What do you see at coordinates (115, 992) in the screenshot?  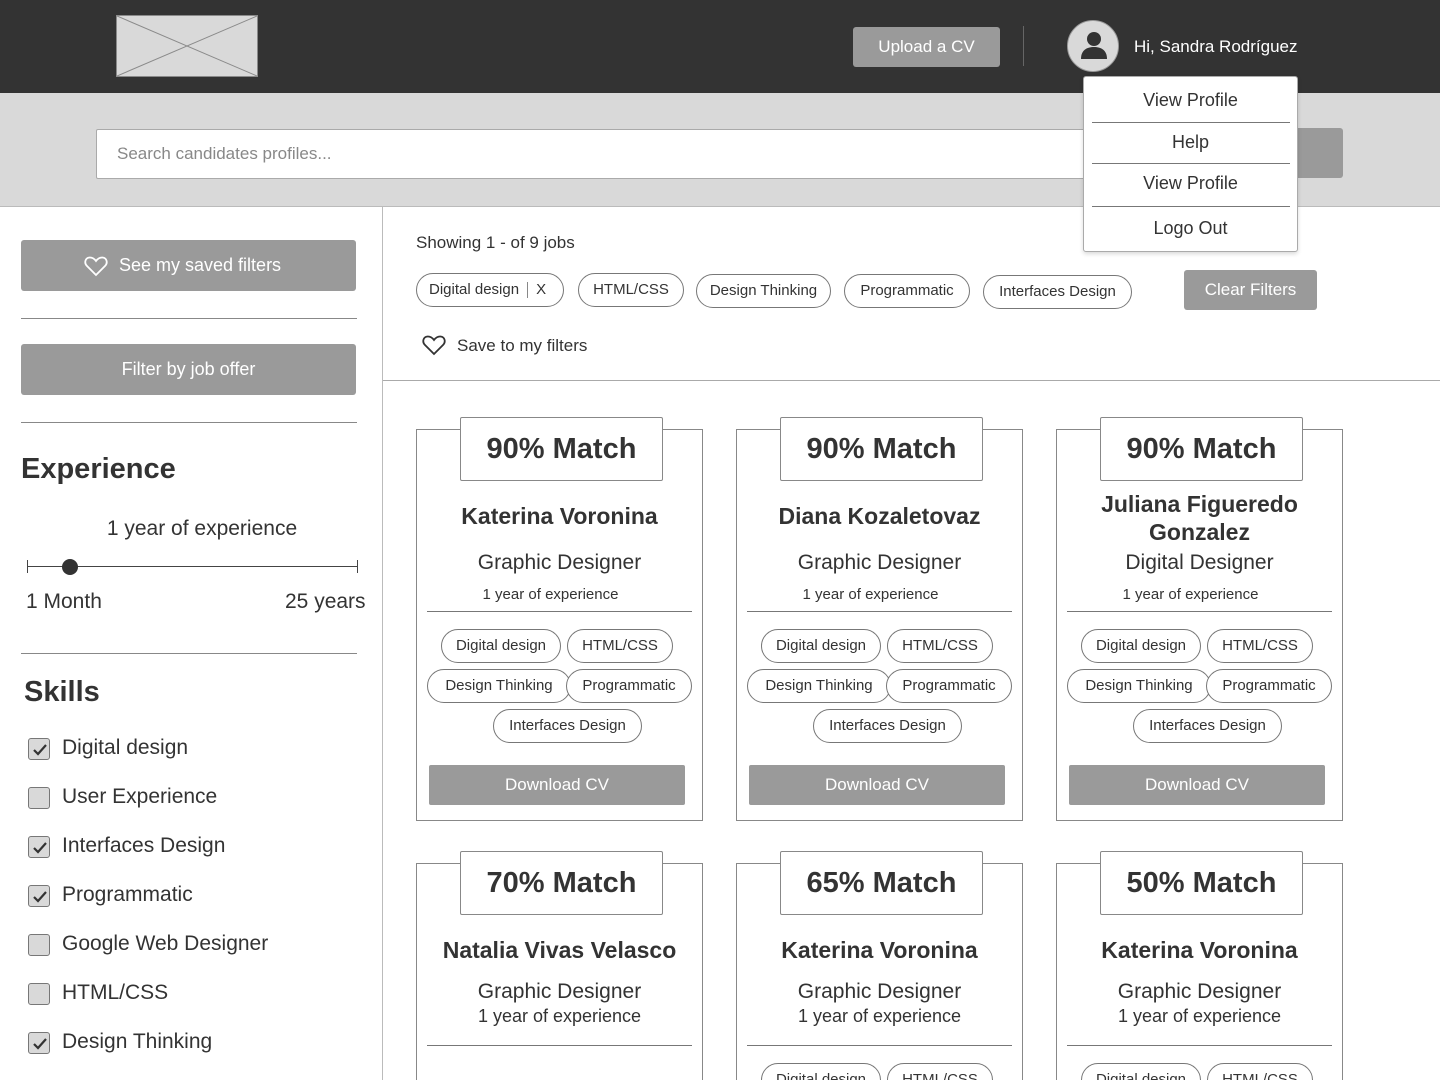 I see `skill-label: HTML/CSS` at bounding box center [115, 992].